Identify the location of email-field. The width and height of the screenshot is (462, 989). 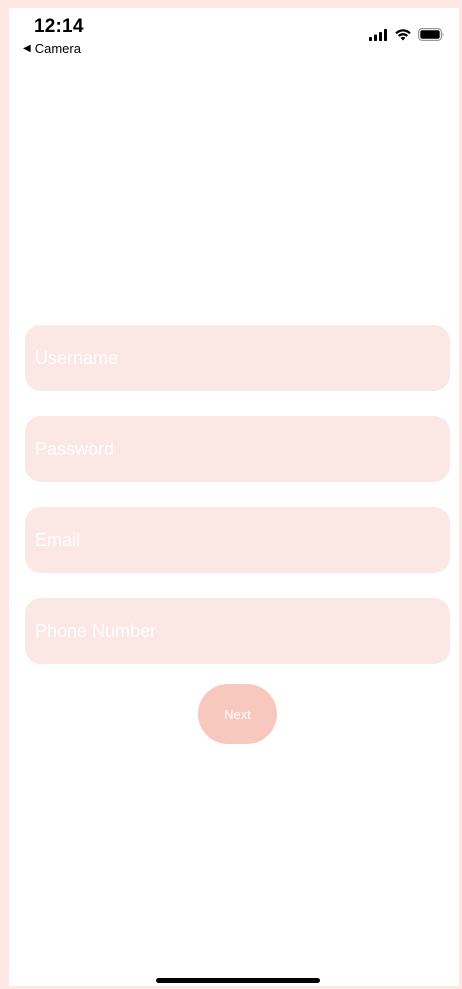
(237, 540).